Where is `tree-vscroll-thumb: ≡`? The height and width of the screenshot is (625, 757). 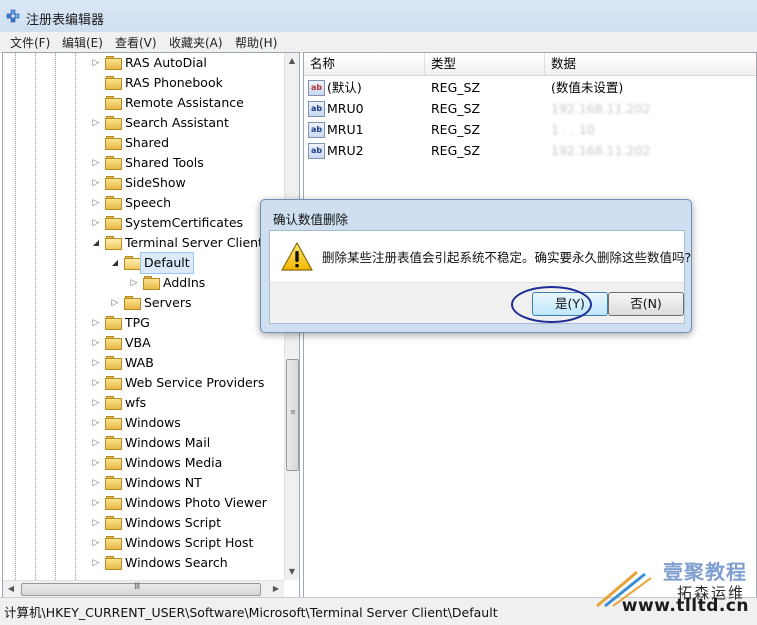 tree-vscroll-thumb: ≡ is located at coordinates (292, 415).